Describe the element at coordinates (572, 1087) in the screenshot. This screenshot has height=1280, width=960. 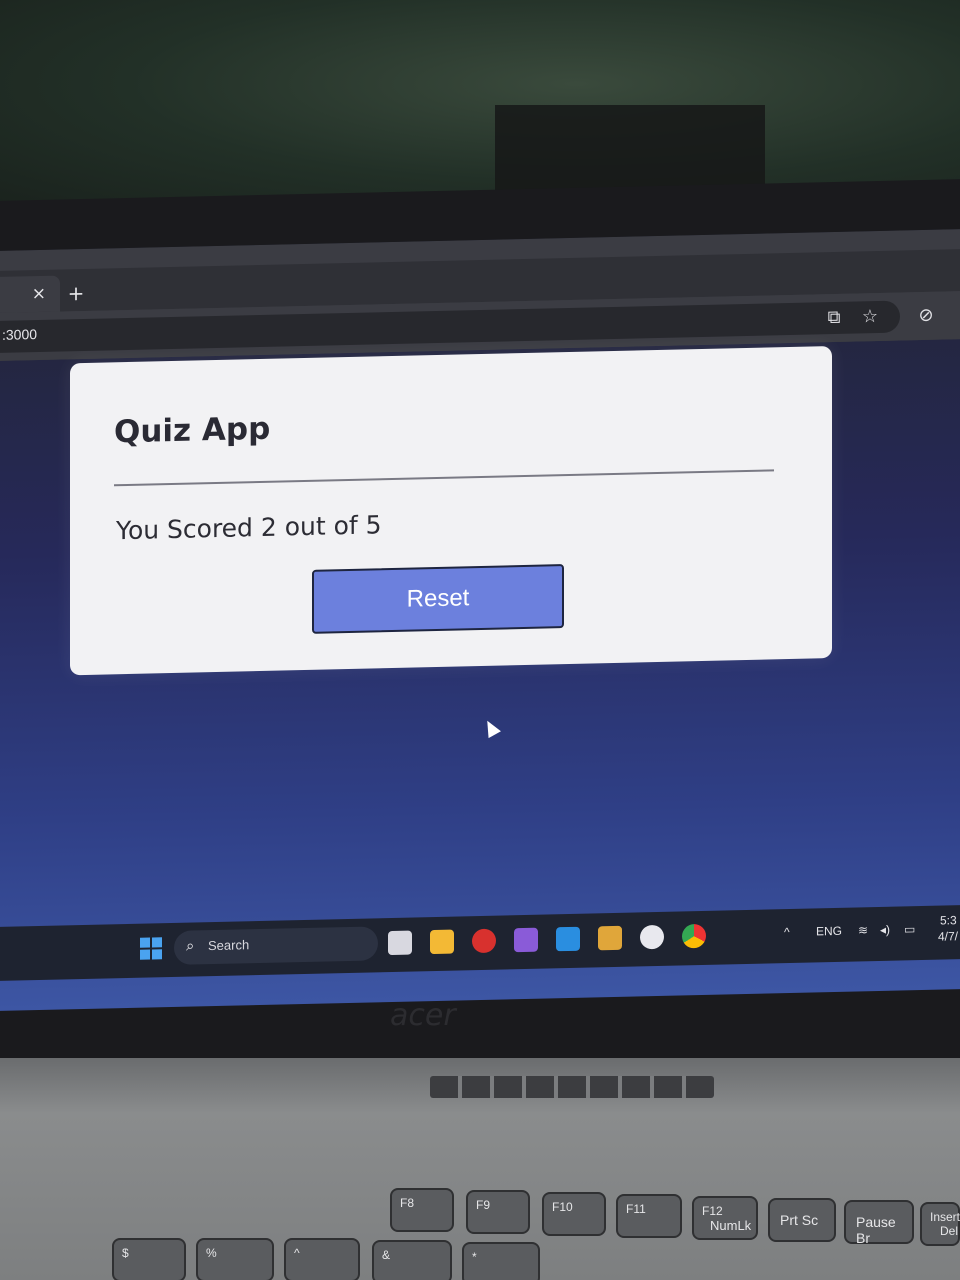
I see `laptop-hinge` at that location.